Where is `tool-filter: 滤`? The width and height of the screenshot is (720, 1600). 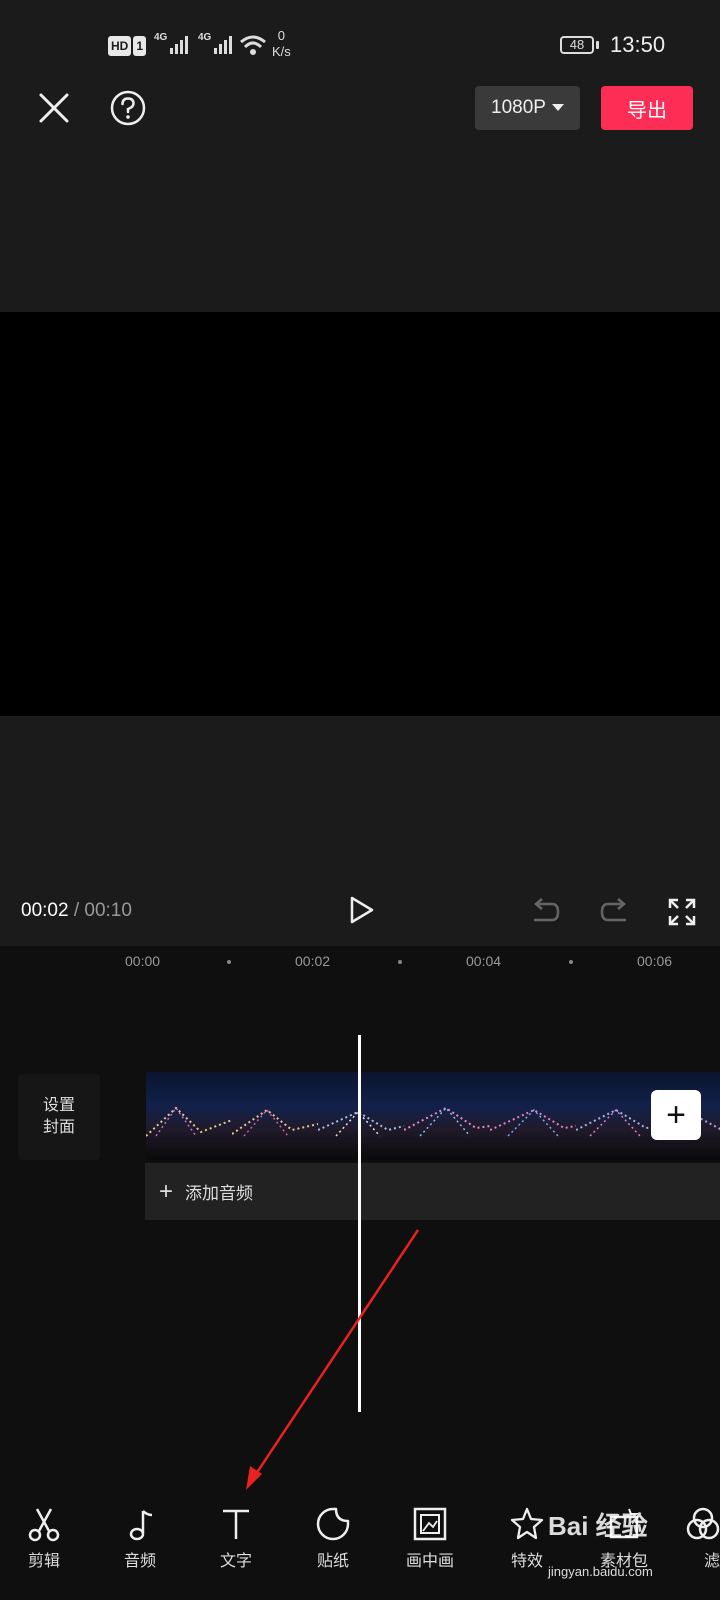
tool-filter: 滤 is located at coordinates (696, 1538).